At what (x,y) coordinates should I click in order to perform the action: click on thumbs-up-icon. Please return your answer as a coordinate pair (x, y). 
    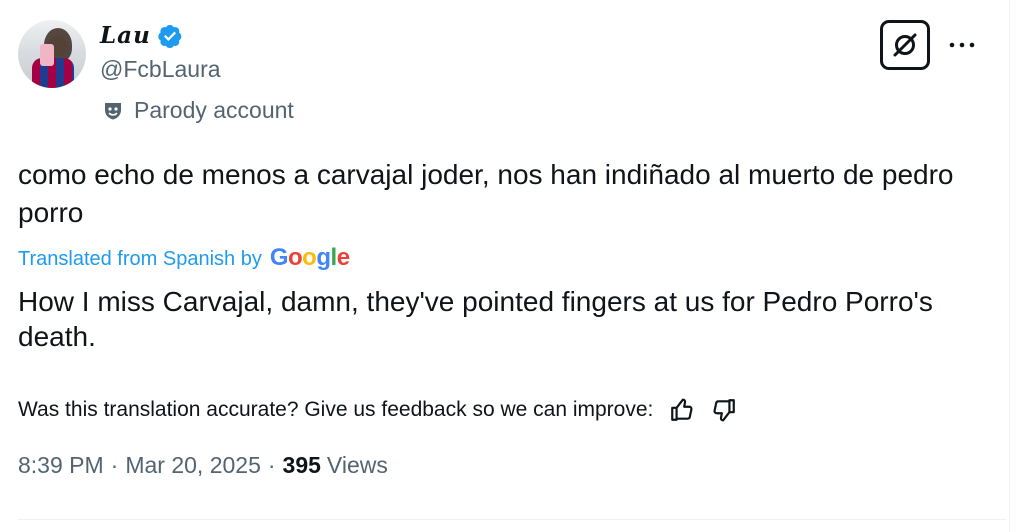
    Looking at the image, I should click on (682, 409).